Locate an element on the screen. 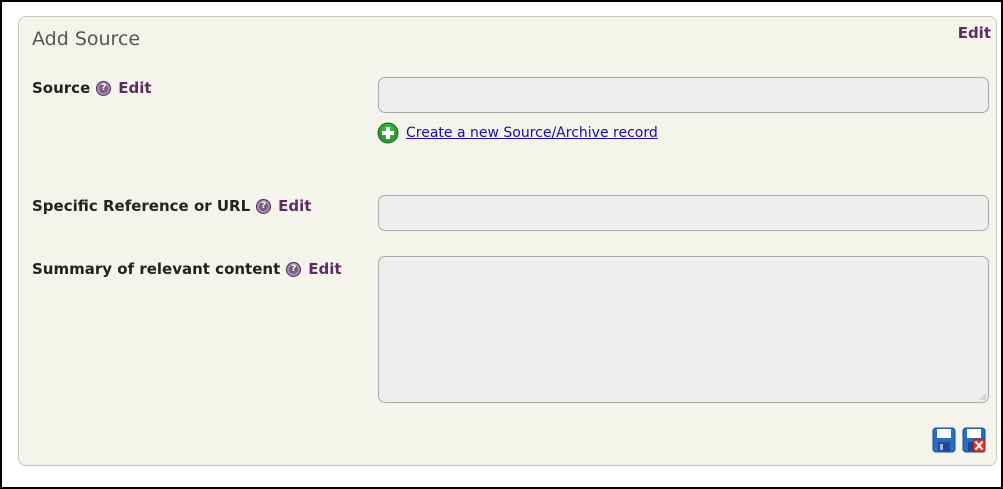 Image resolution: width=1003 pixels, height=489 pixels. summary-edit-link: Edit is located at coordinates (324, 269).